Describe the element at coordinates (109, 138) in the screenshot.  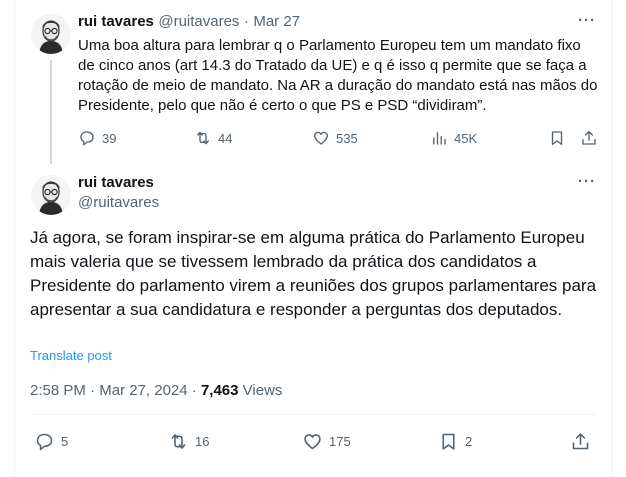
I see `reply-count: 39` at that location.